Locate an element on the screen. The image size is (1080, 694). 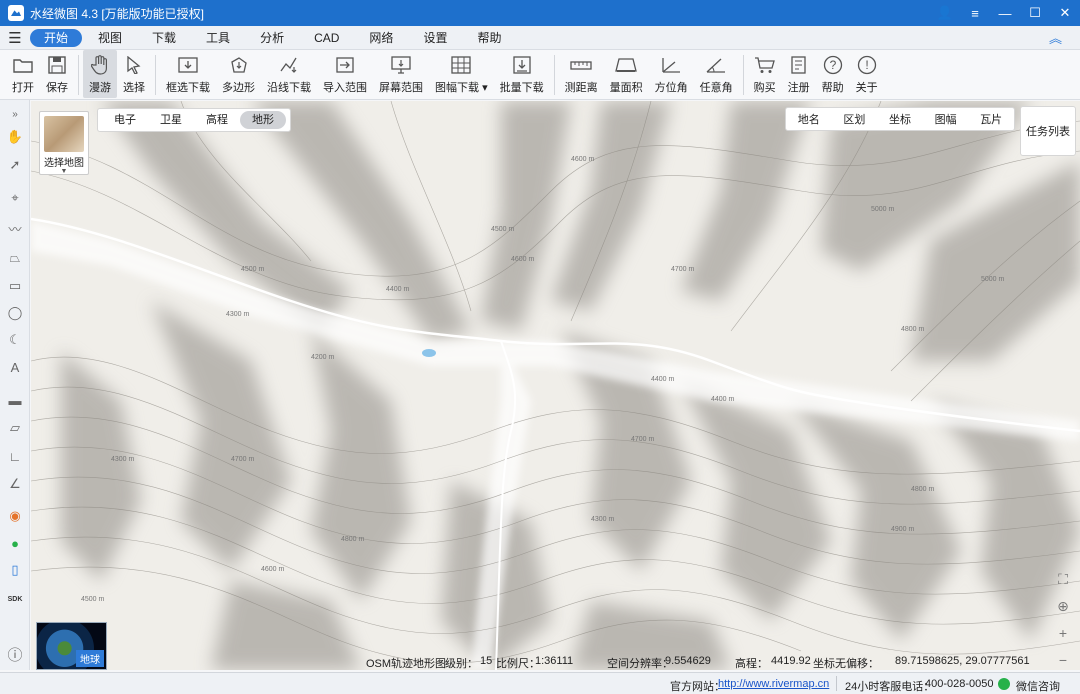
menu-settings: 设置 is located at coordinates (435, 38).